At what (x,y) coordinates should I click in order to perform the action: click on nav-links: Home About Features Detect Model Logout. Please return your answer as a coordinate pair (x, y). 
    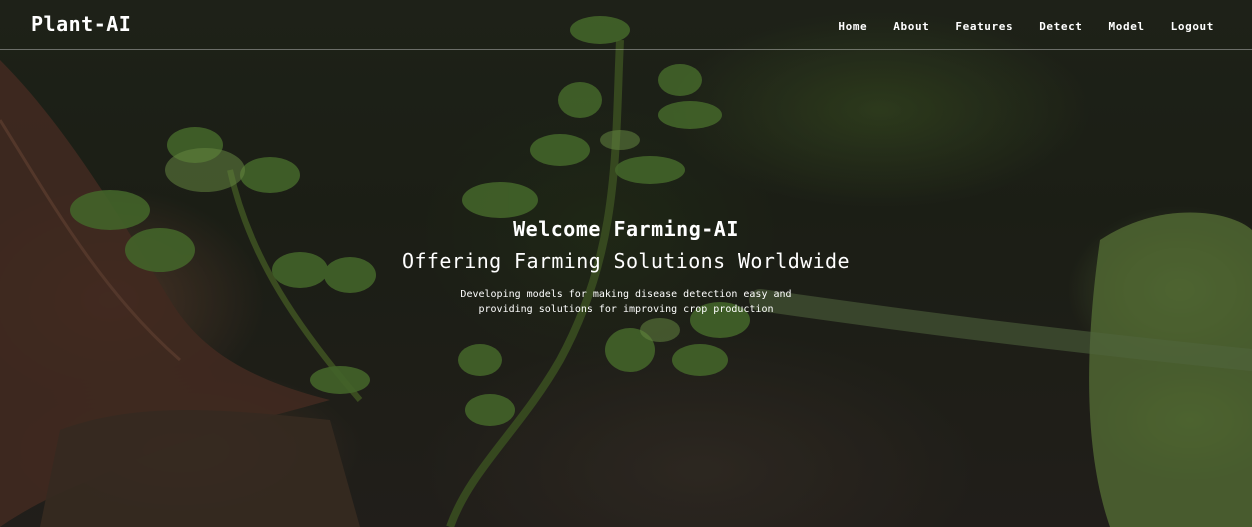
    Looking at the image, I should click on (1026, 26).